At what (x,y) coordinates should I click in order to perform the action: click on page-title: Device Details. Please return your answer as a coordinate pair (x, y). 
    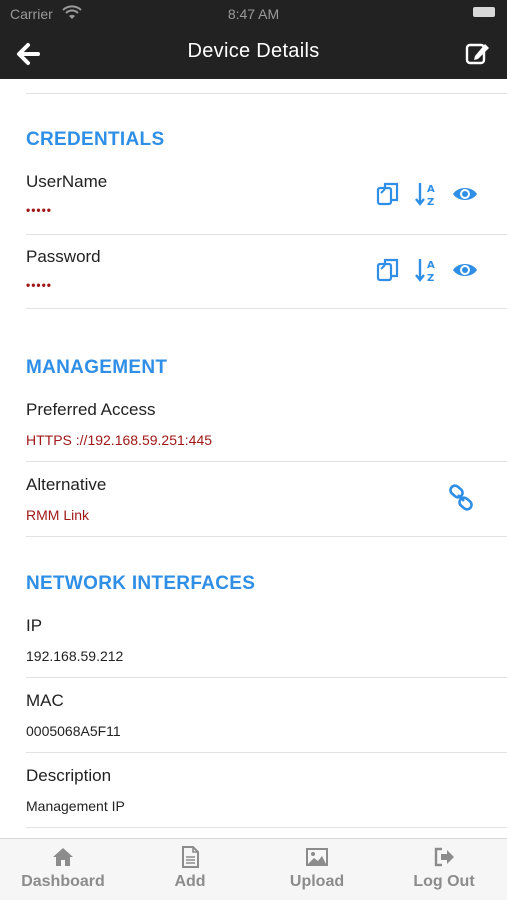
    Looking at the image, I should click on (253, 51).